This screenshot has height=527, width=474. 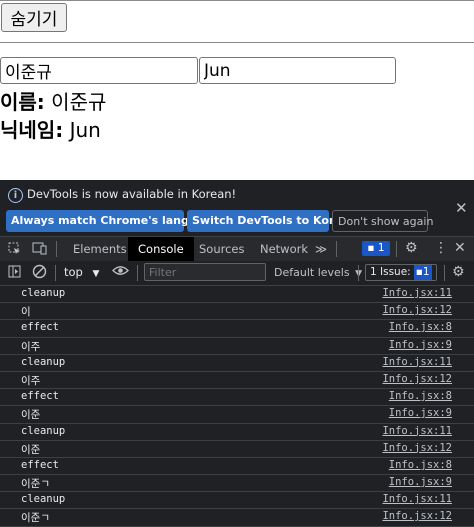 I want to click on name-display: 이름: 이준규, so click(x=53, y=100).